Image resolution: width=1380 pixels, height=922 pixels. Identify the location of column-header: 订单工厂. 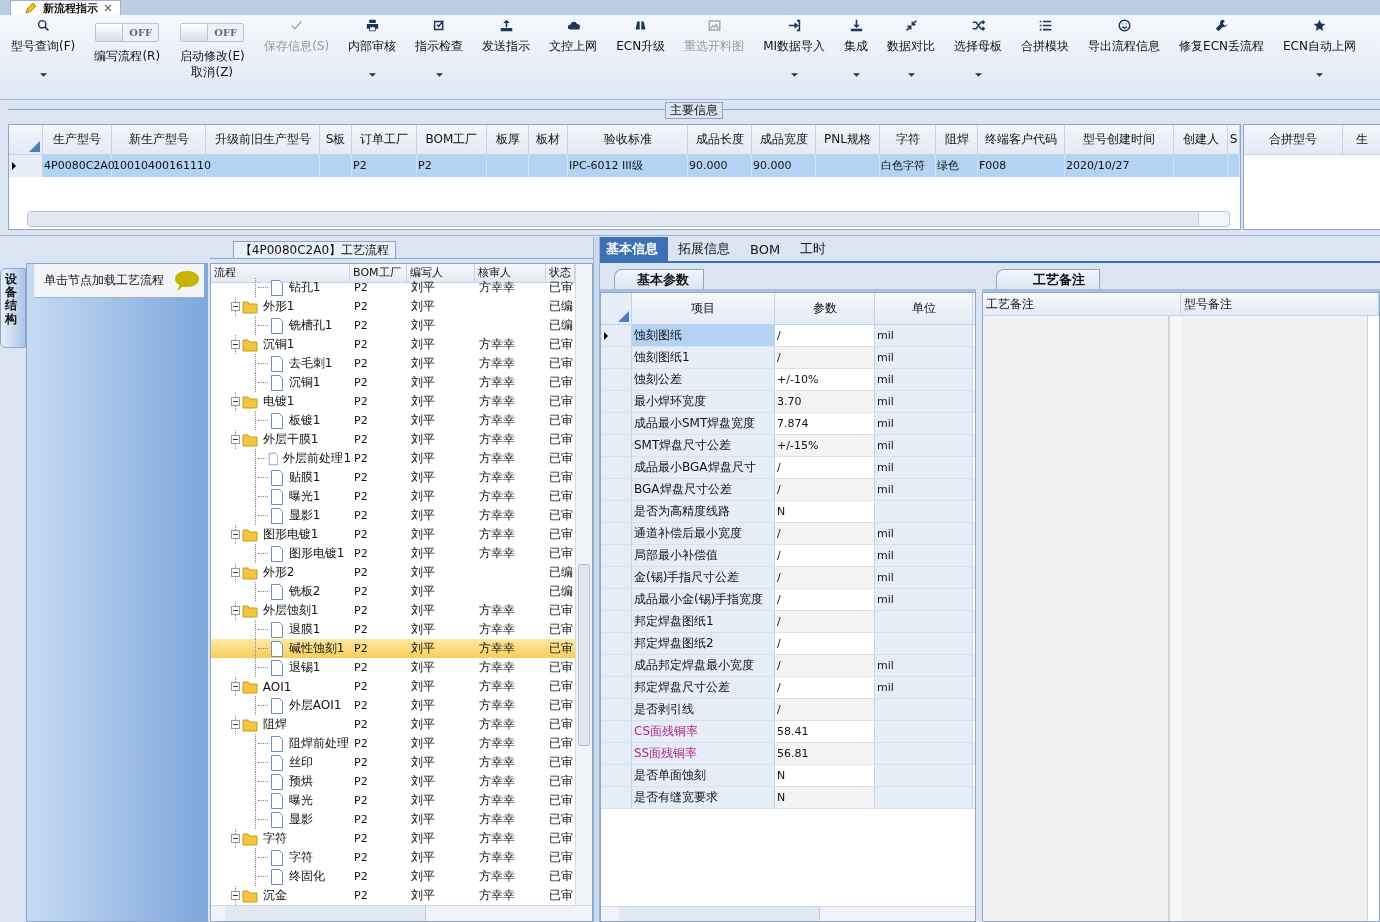
(384, 139).